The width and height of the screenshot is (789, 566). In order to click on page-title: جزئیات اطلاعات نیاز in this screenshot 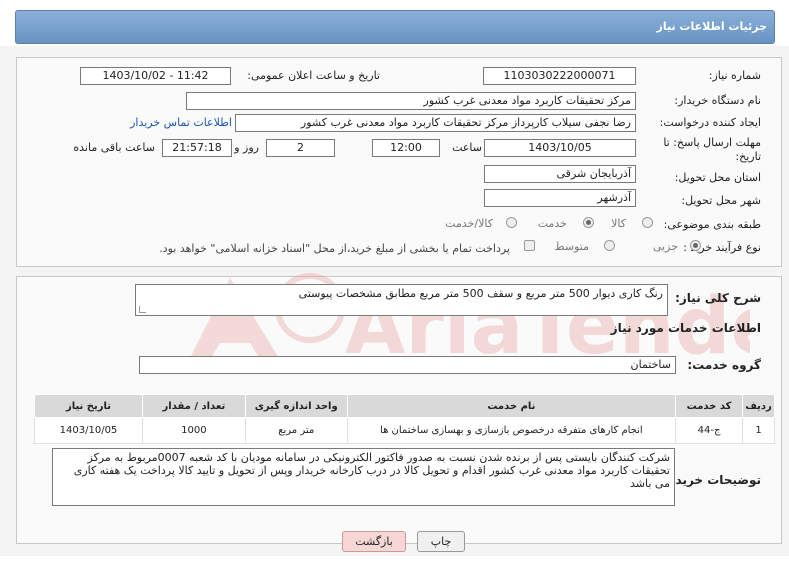, I will do `click(712, 26)`.